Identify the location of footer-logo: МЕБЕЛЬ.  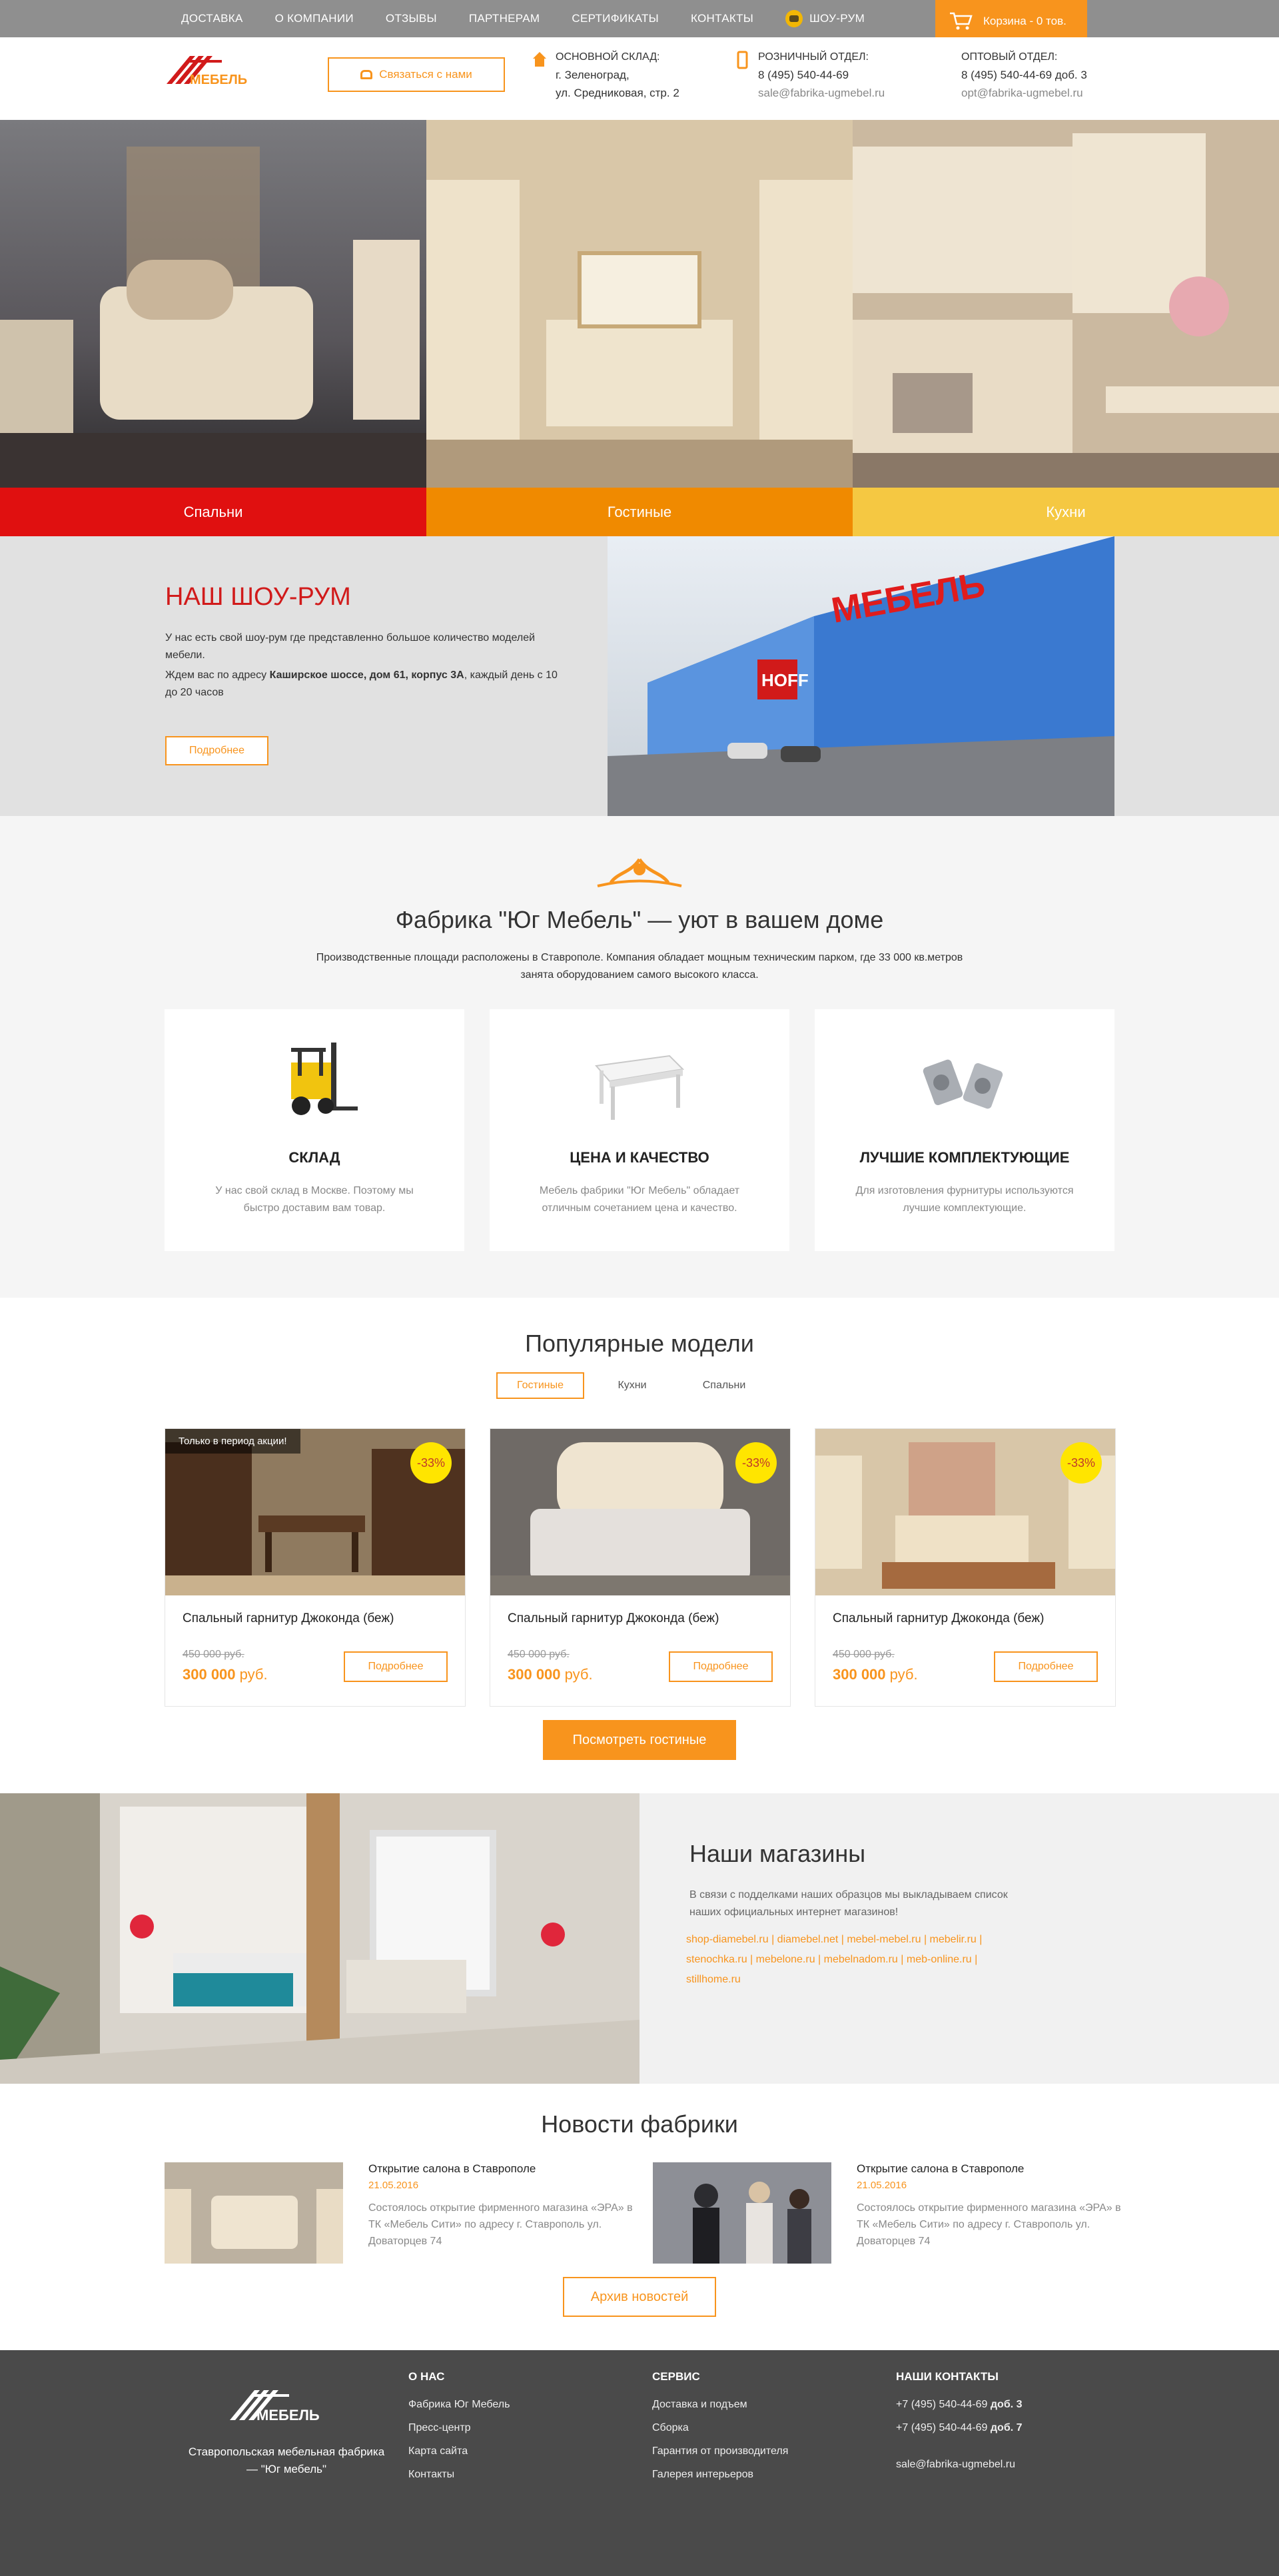
(286, 2407).